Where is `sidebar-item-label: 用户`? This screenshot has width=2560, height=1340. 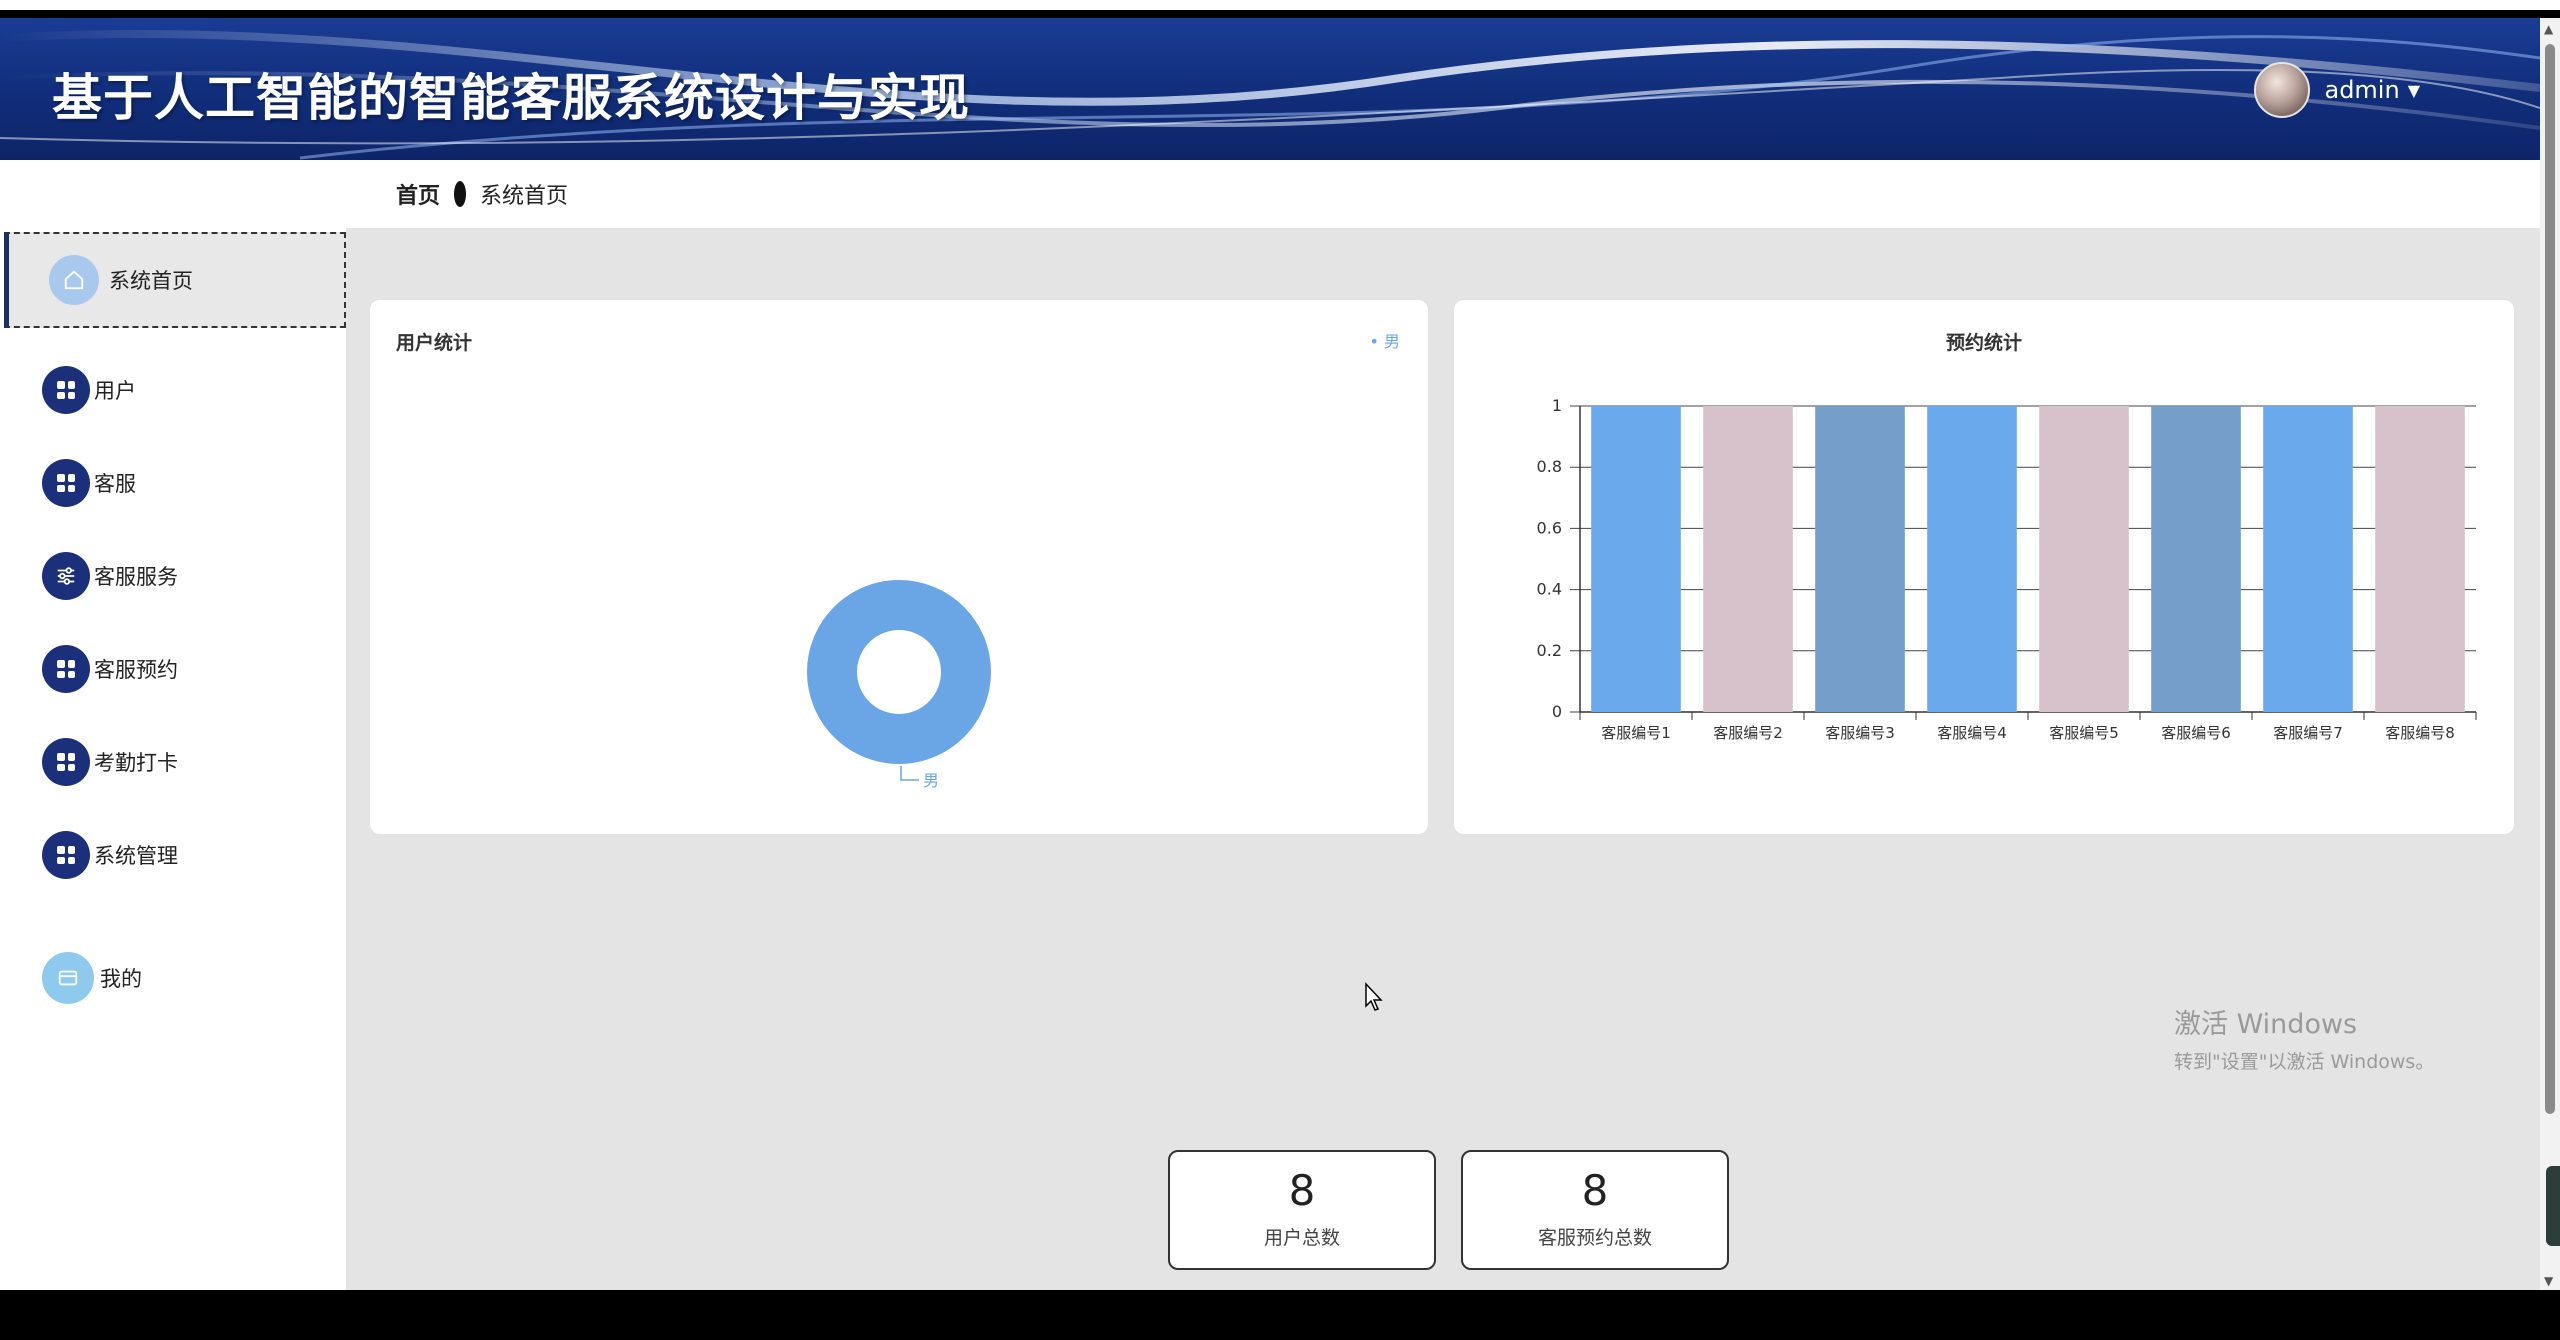
sidebar-item-label: 用户 is located at coordinates (115, 391).